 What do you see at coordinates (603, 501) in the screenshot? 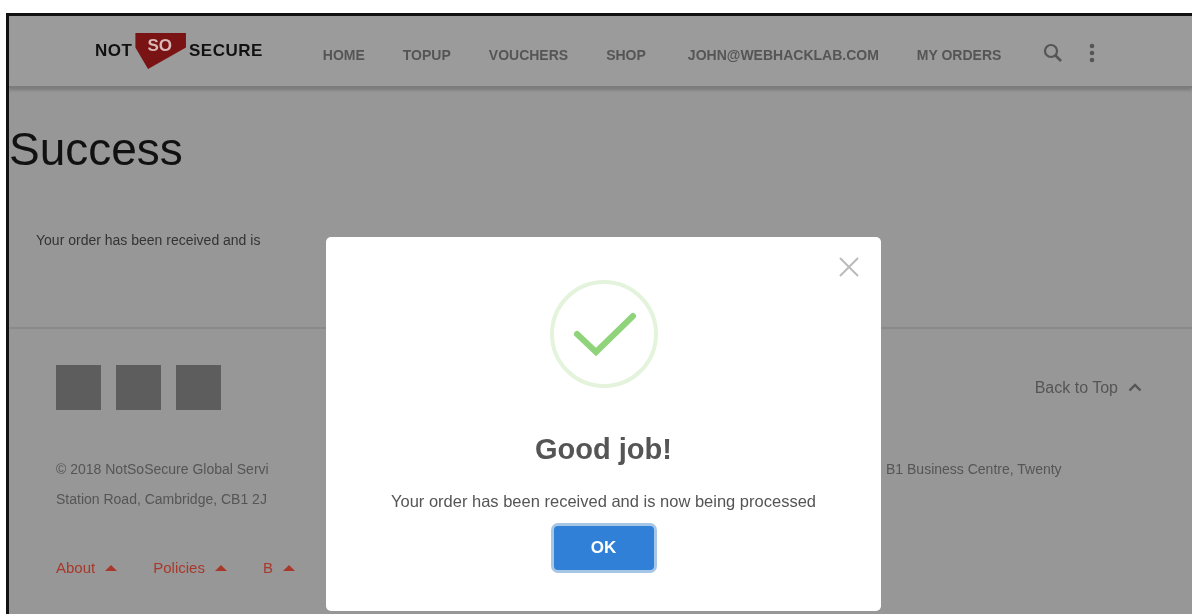
I see `dialog-message: Your order has been received and is now being processed` at bounding box center [603, 501].